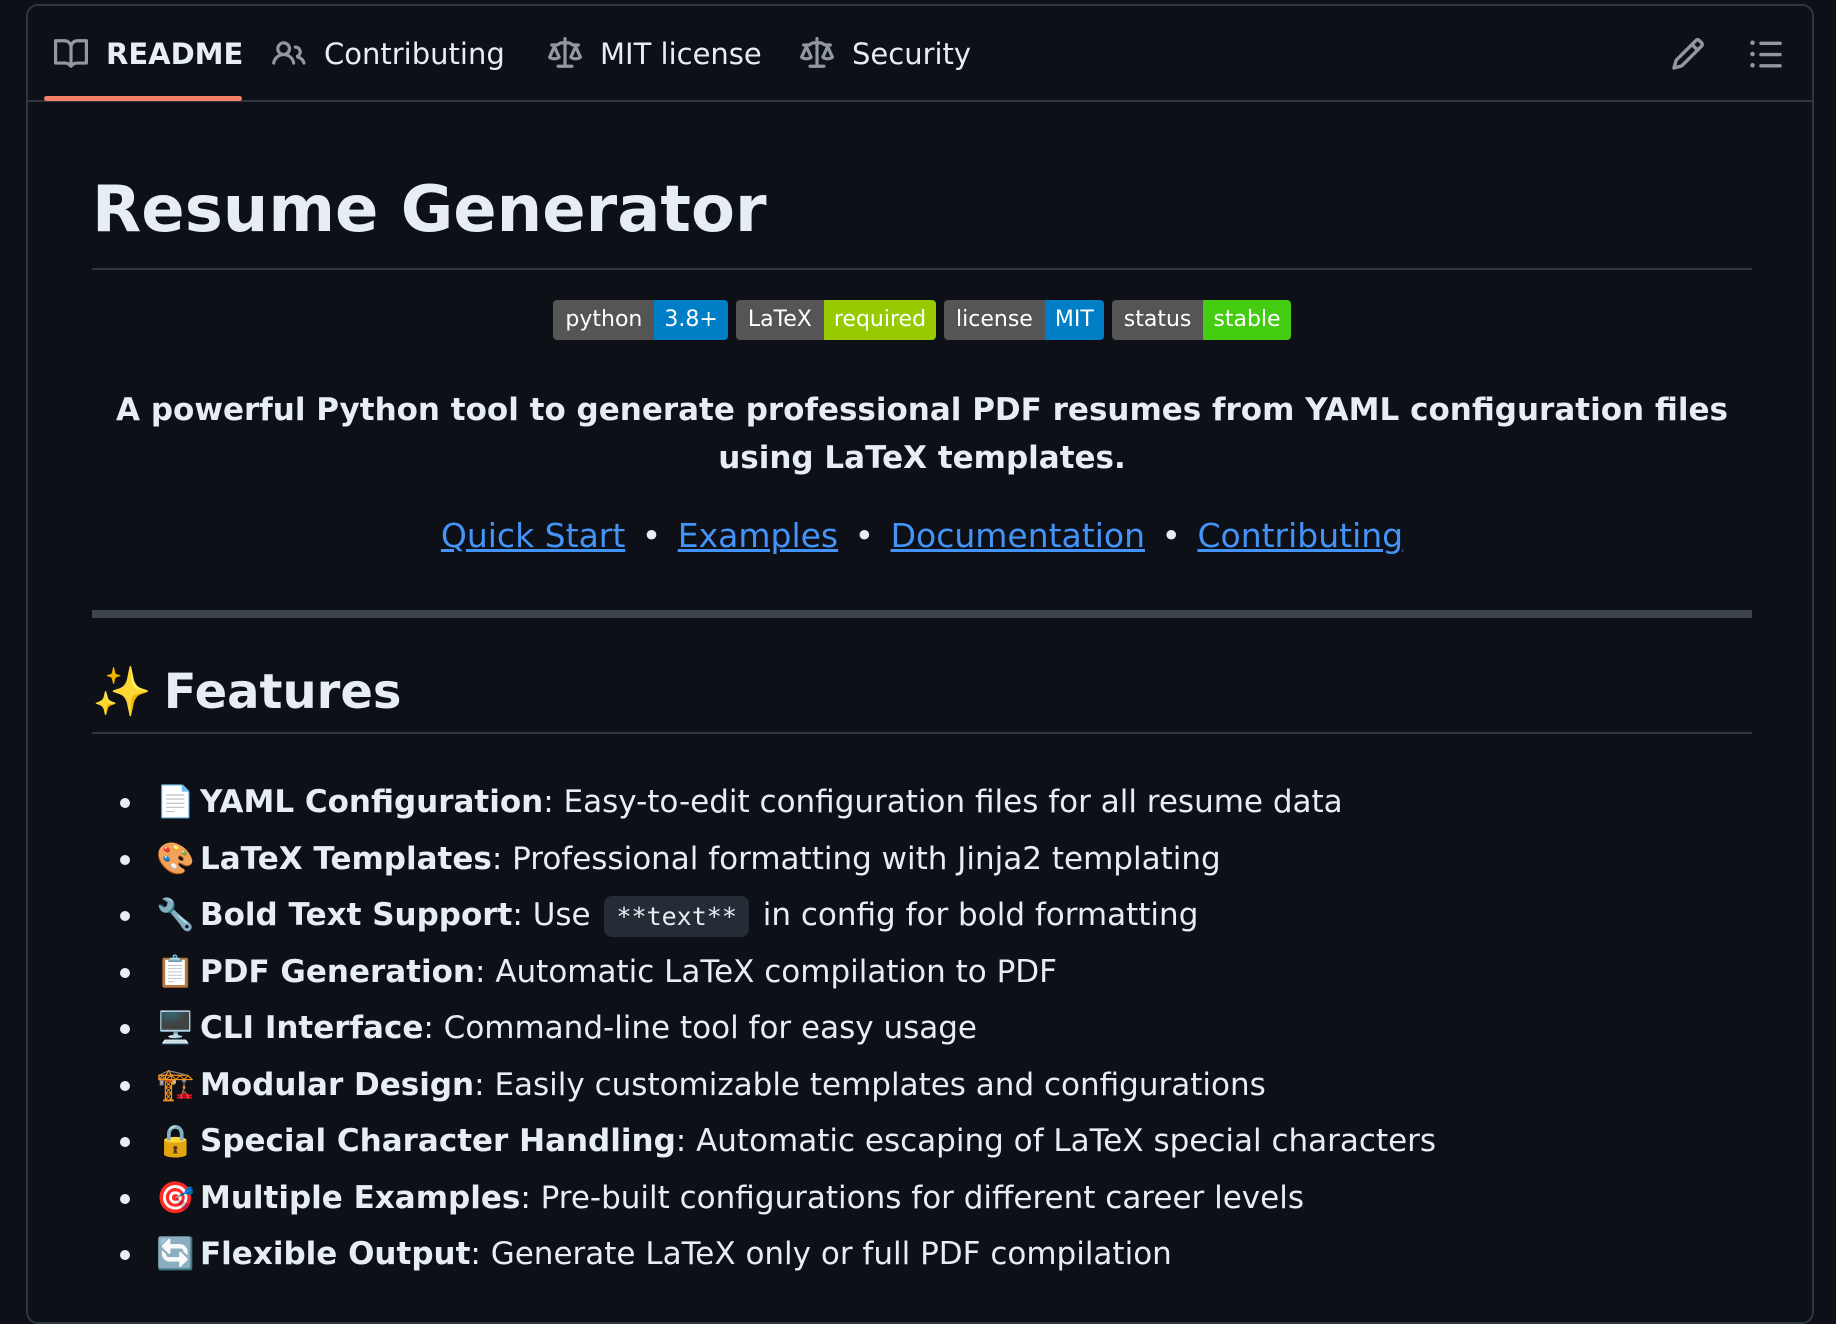 The height and width of the screenshot is (1324, 1836). I want to click on tab-readme: README, so click(148, 54).